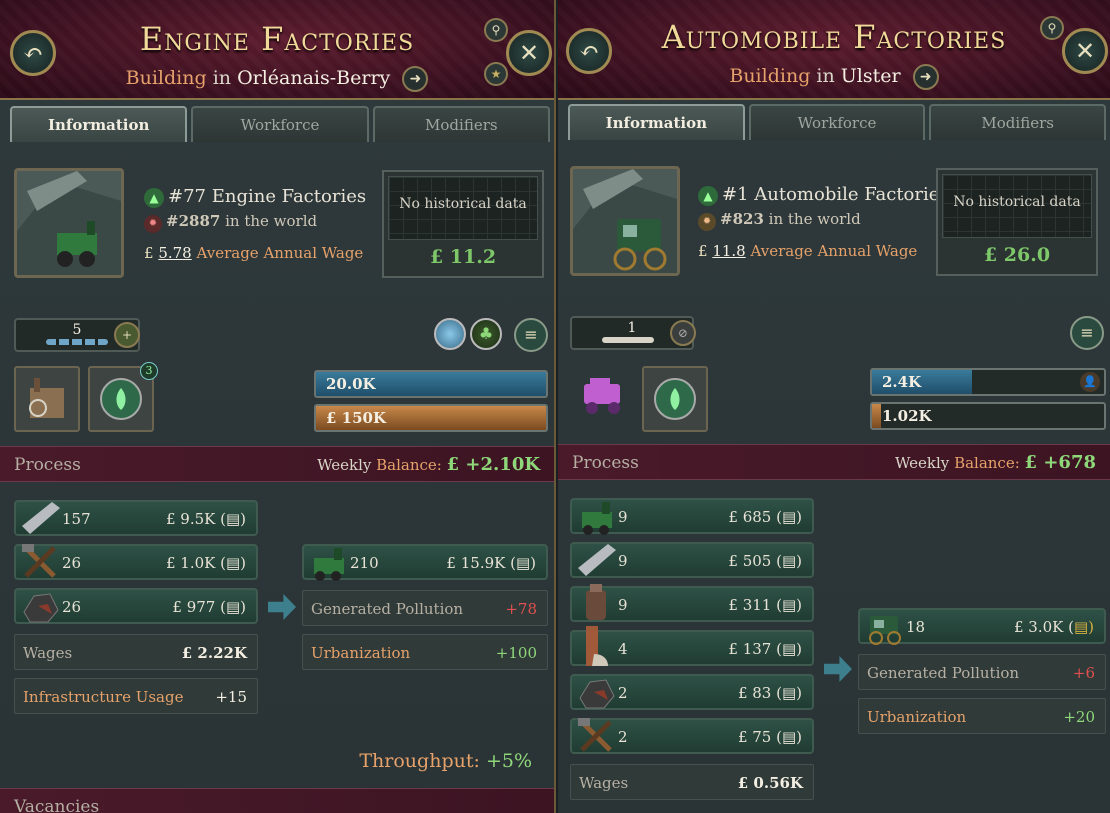 Image resolution: width=1110 pixels, height=813 pixels. What do you see at coordinates (127, 335) in the screenshot?
I see `expand-level-button: +` at bounding box center [127, 335].